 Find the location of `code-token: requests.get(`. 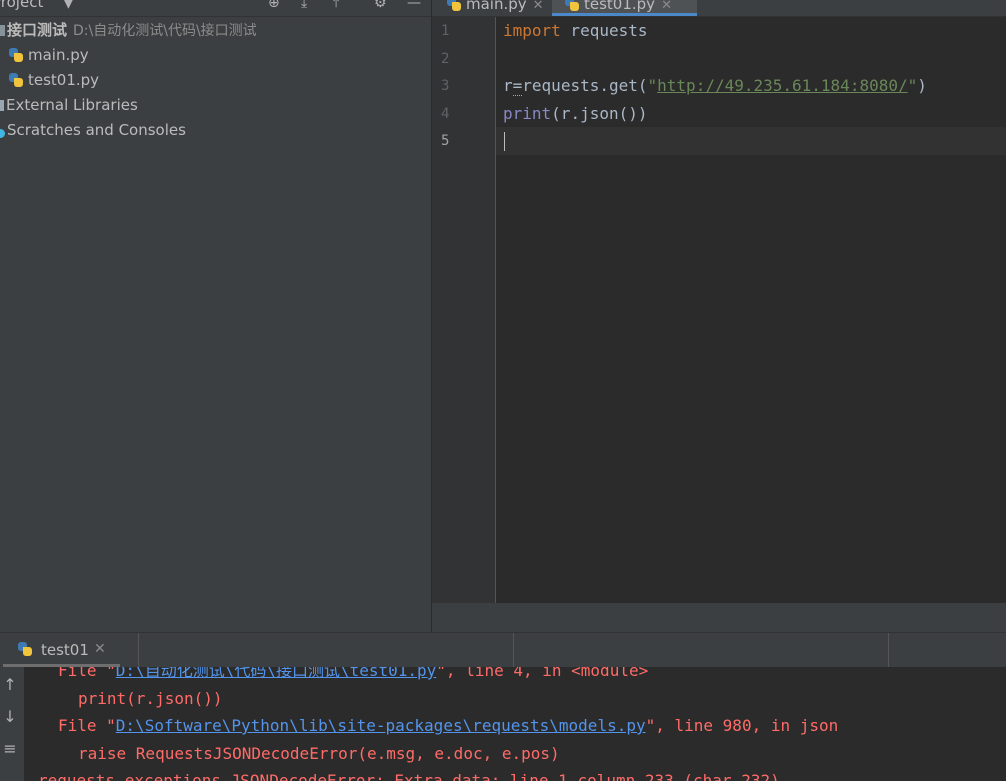

code-token: requests.get( is located at coordinates (585, 85).